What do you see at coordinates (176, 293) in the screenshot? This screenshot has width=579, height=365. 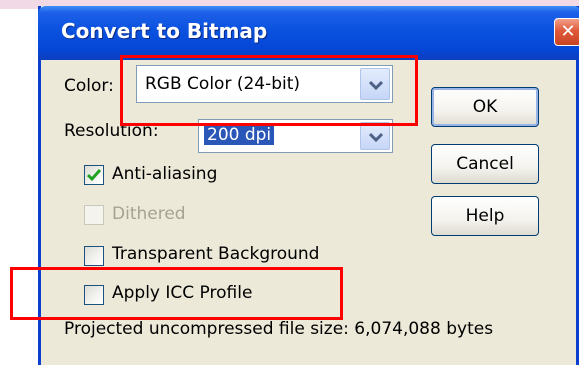 I see `highlight-icc-box` at bounding box center [176, 293].